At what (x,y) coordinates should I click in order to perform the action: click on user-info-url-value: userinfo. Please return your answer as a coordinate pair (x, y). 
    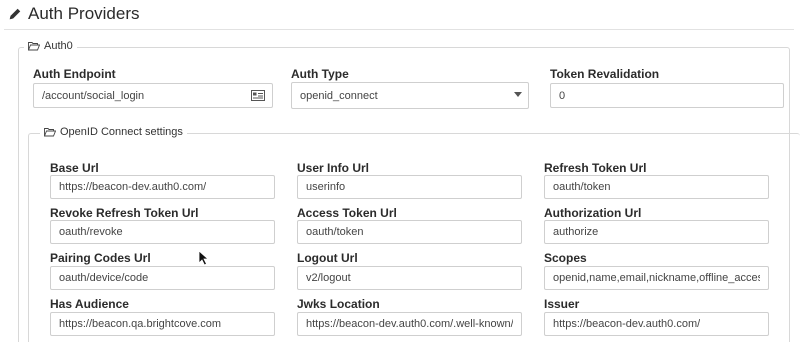
    Looking at the image, I should click on (326, 187).